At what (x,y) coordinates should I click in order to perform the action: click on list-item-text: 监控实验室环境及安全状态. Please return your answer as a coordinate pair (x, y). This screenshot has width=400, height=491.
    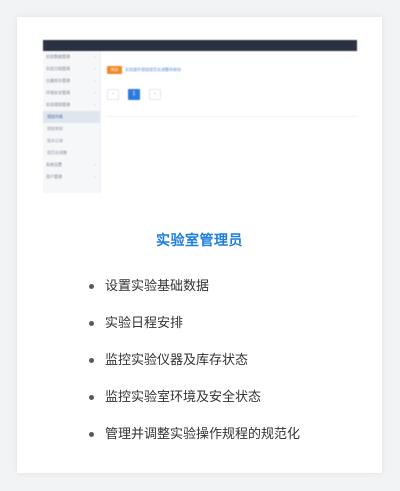
    Looking at the image, I should click on (183, 397).